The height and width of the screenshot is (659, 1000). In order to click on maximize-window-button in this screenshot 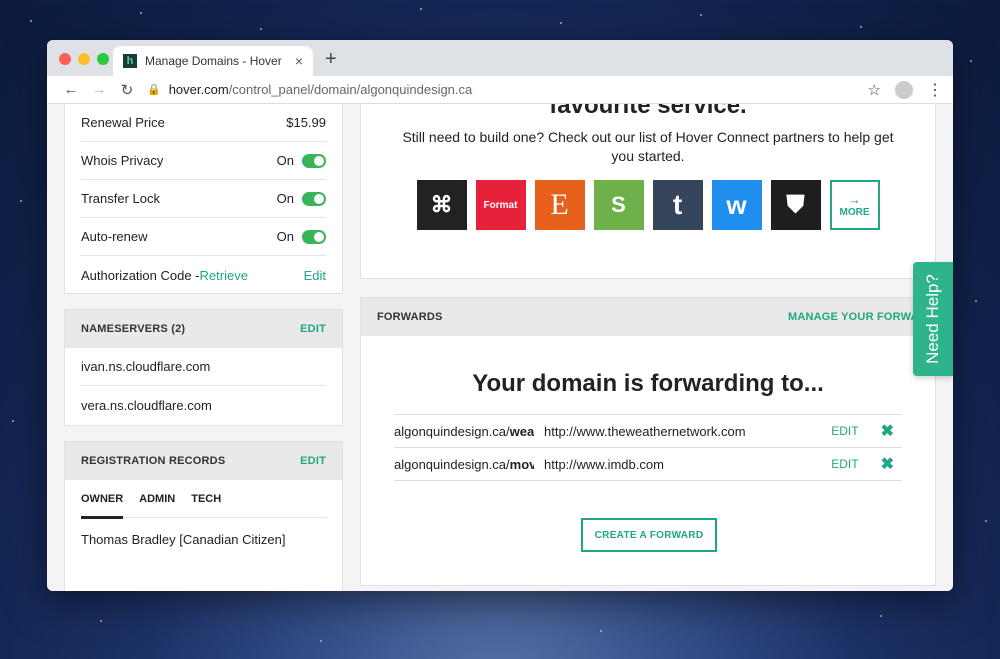, I will do `click(103, 59)`.